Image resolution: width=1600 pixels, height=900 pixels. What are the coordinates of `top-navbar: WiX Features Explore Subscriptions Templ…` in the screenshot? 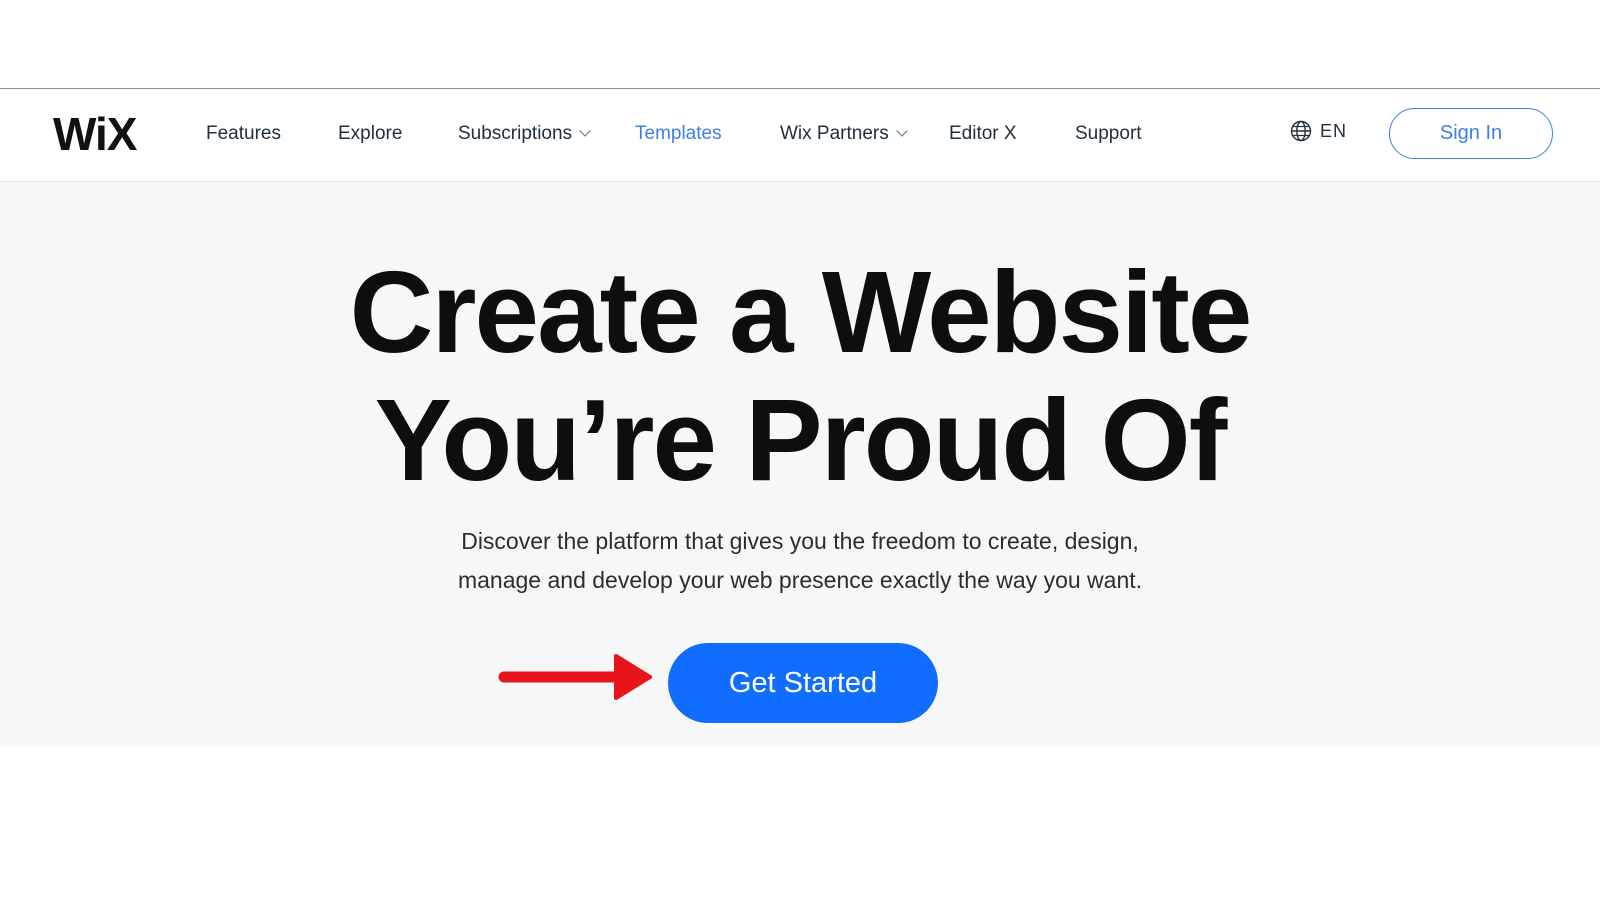 It's located at (800, 135).